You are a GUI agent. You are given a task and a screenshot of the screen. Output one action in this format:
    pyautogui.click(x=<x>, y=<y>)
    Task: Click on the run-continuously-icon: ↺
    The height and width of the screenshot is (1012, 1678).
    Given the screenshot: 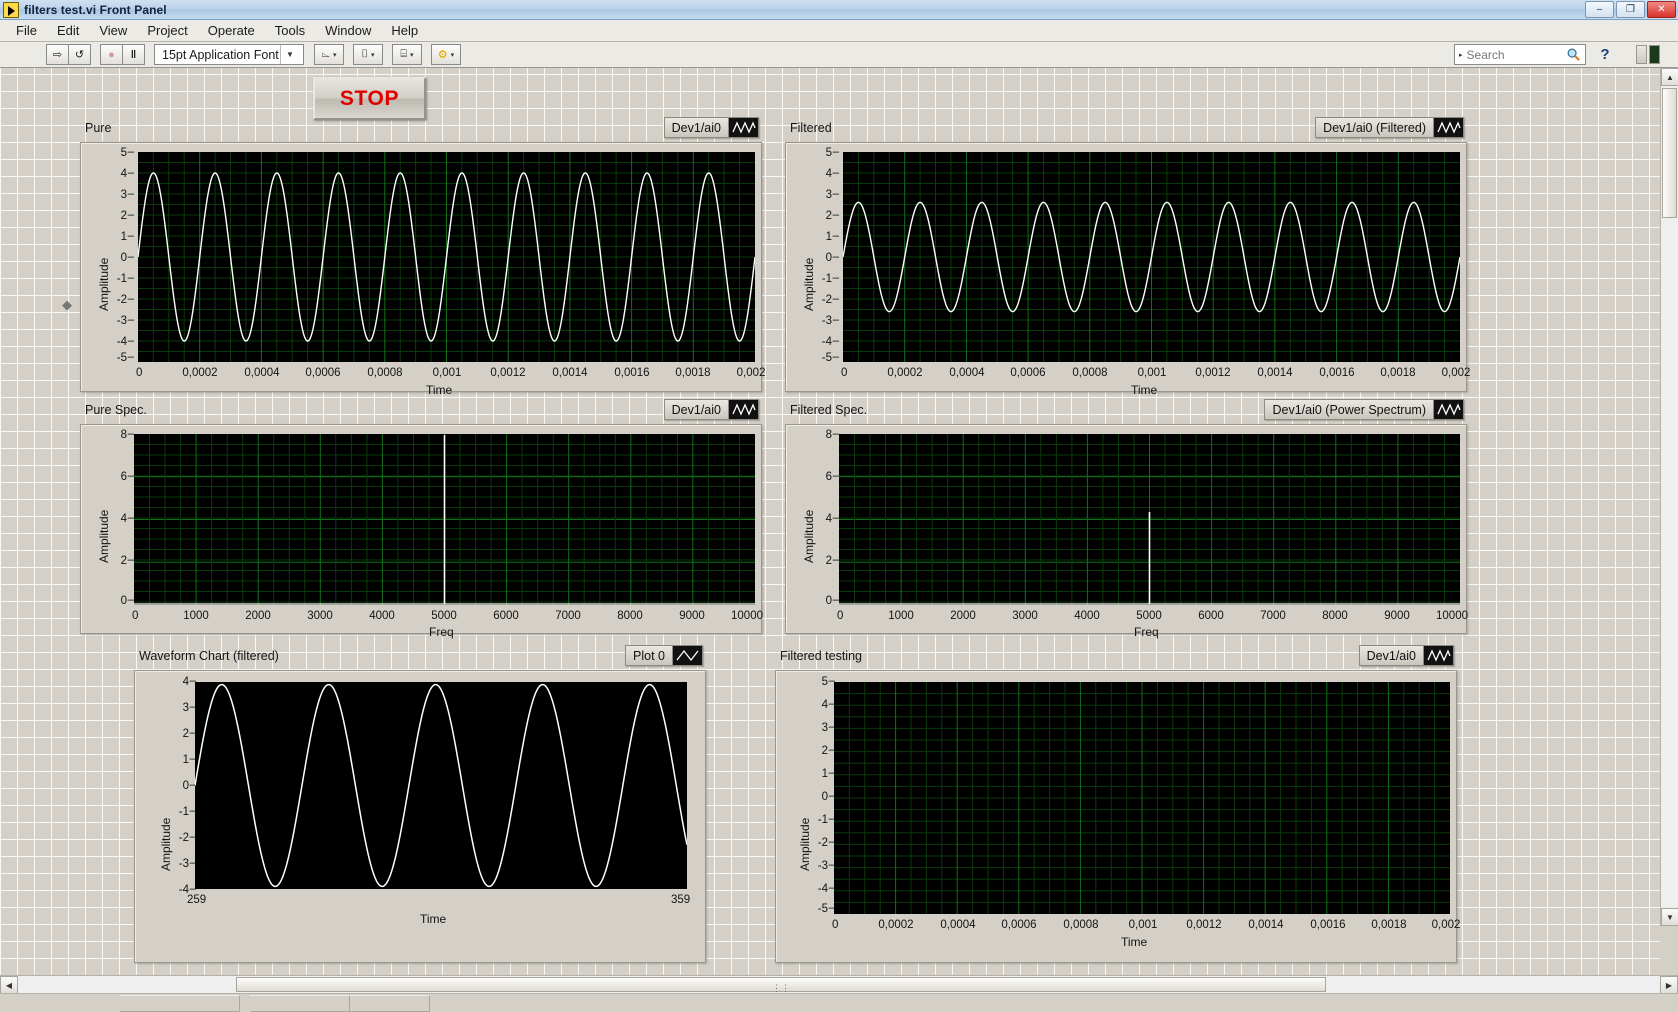 What is the action you would take?
    pyautogui.click(x=79, y=54)
    